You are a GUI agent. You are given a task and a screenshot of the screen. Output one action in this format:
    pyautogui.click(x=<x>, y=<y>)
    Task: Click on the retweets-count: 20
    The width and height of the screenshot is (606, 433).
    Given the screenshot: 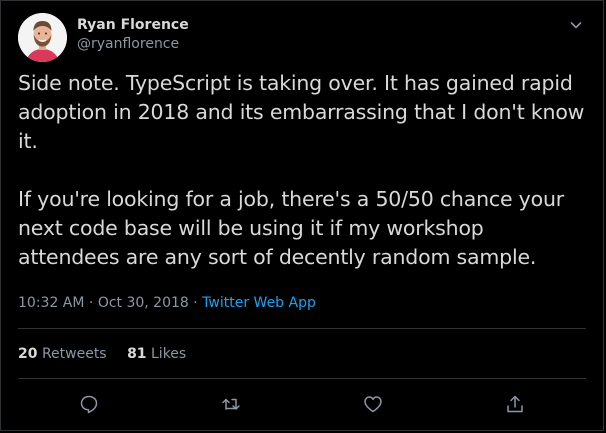 What is the action you would take?
    pyautogui.click(x=28, y=354)
    